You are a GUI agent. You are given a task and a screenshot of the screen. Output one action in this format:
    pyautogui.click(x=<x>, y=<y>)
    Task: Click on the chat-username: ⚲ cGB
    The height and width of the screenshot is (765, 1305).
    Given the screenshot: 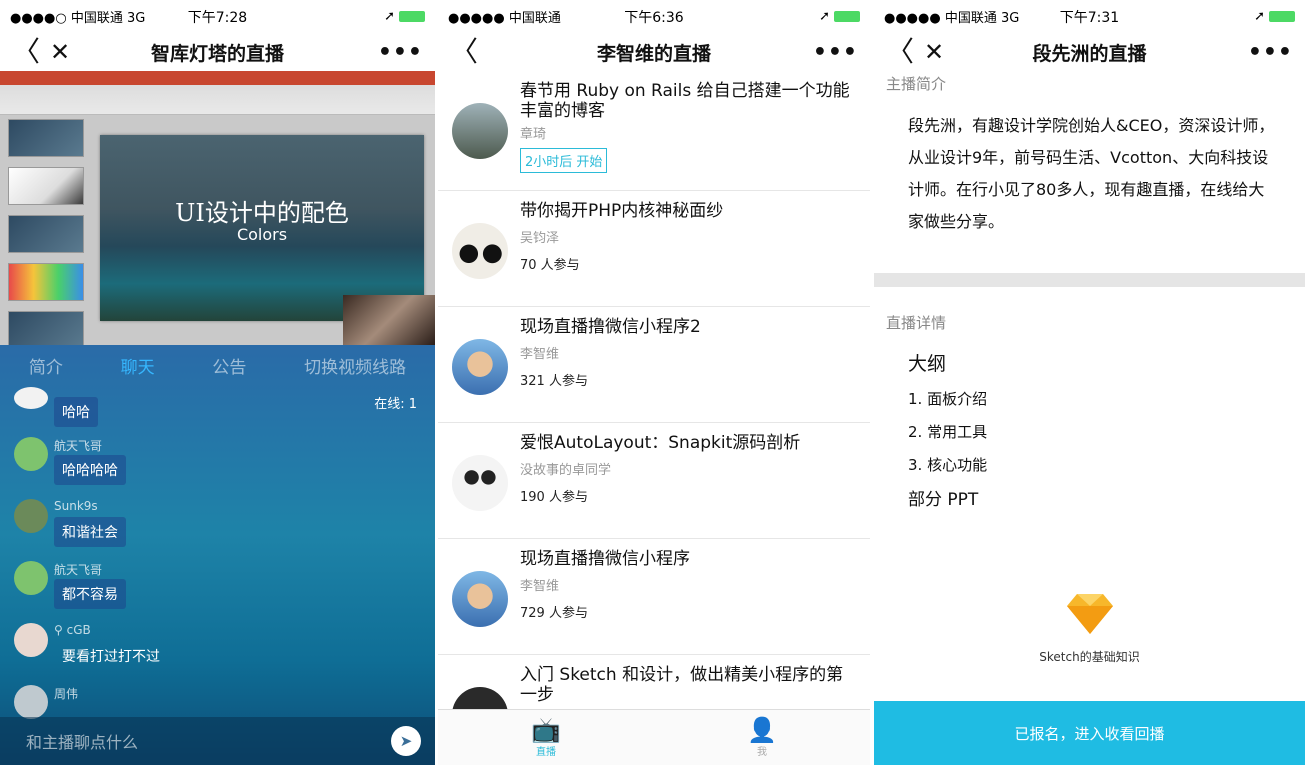 What is the action you would take?
    pyautogui.click(x=72, y=630)
    